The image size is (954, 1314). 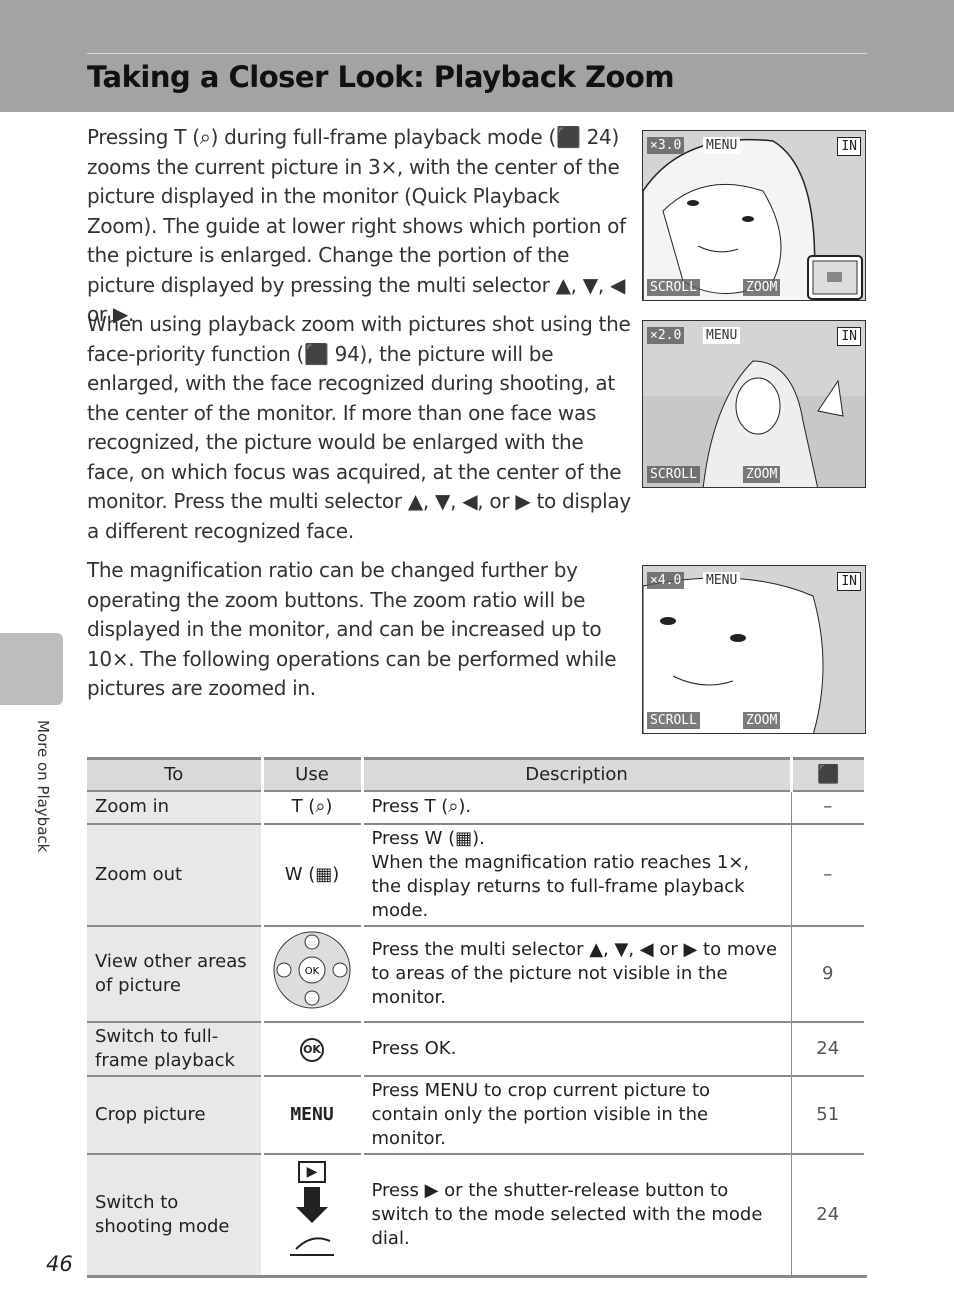 I want to click on cell-use: MENU, so click(x=313, y=1114).